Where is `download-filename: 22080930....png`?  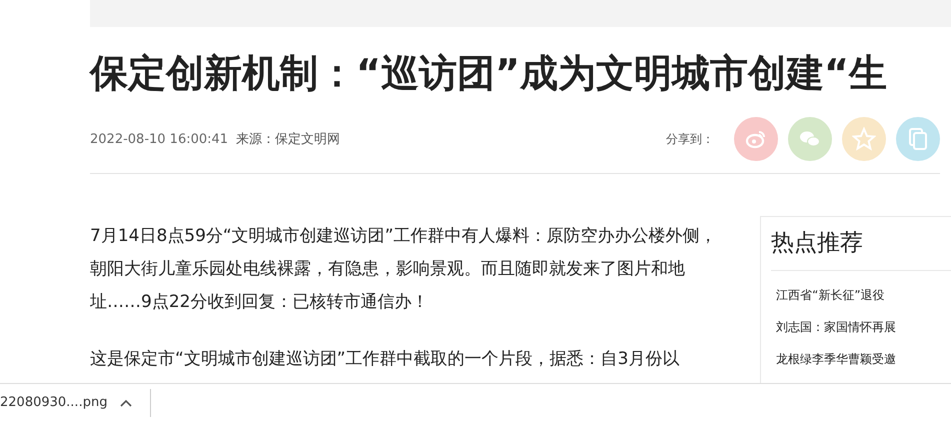 download-filename: 22080930....png is located at coordinates (55, 402).